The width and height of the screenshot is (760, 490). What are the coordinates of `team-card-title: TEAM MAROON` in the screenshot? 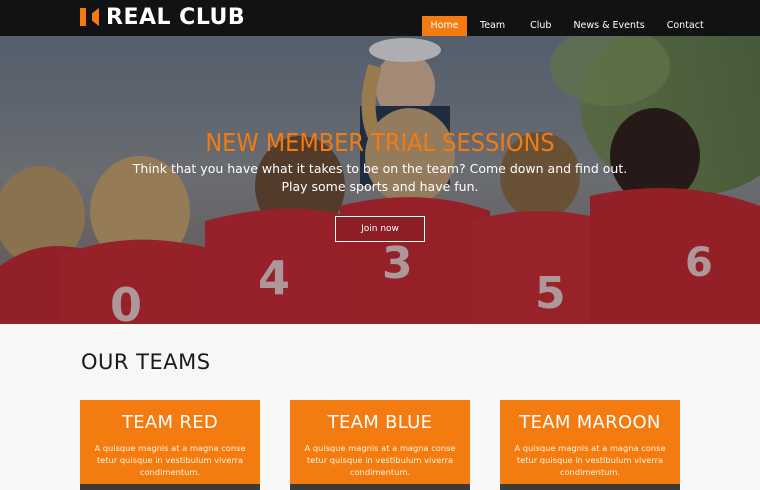 It's located at (590, 422).